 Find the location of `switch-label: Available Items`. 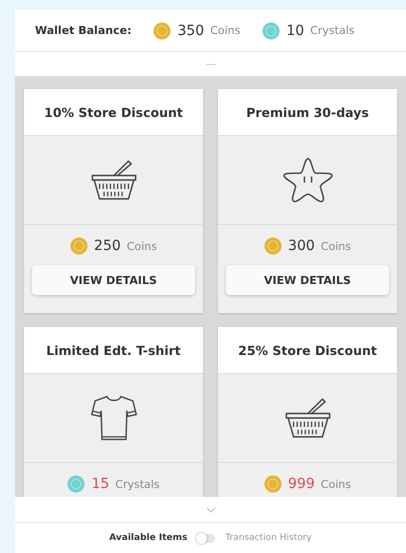

switch-label: Available Items is located at coordinates (148, 538).